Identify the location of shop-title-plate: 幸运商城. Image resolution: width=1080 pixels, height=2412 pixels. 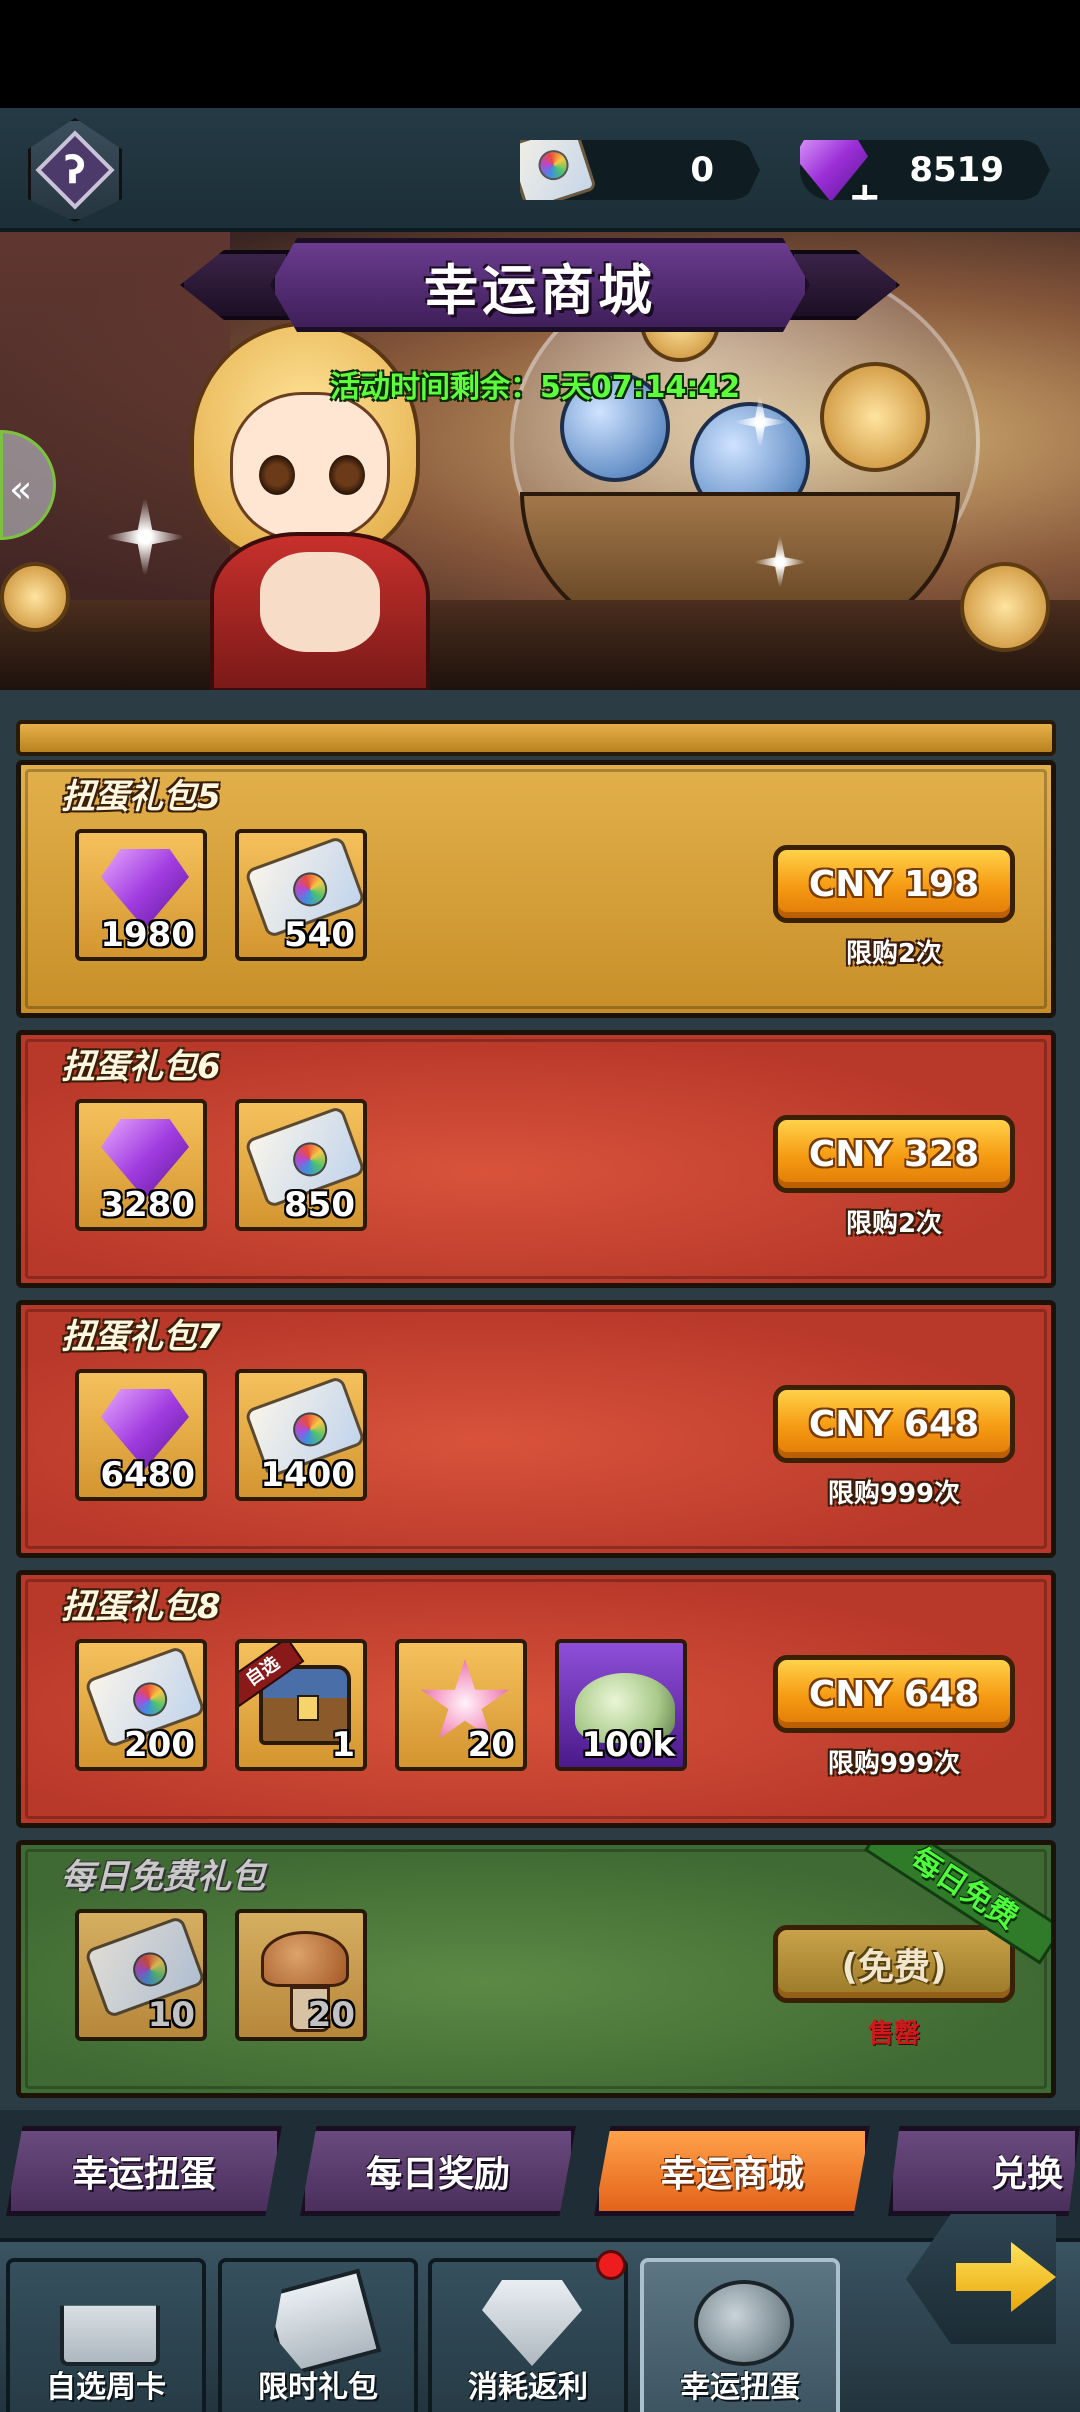
(540, 285).